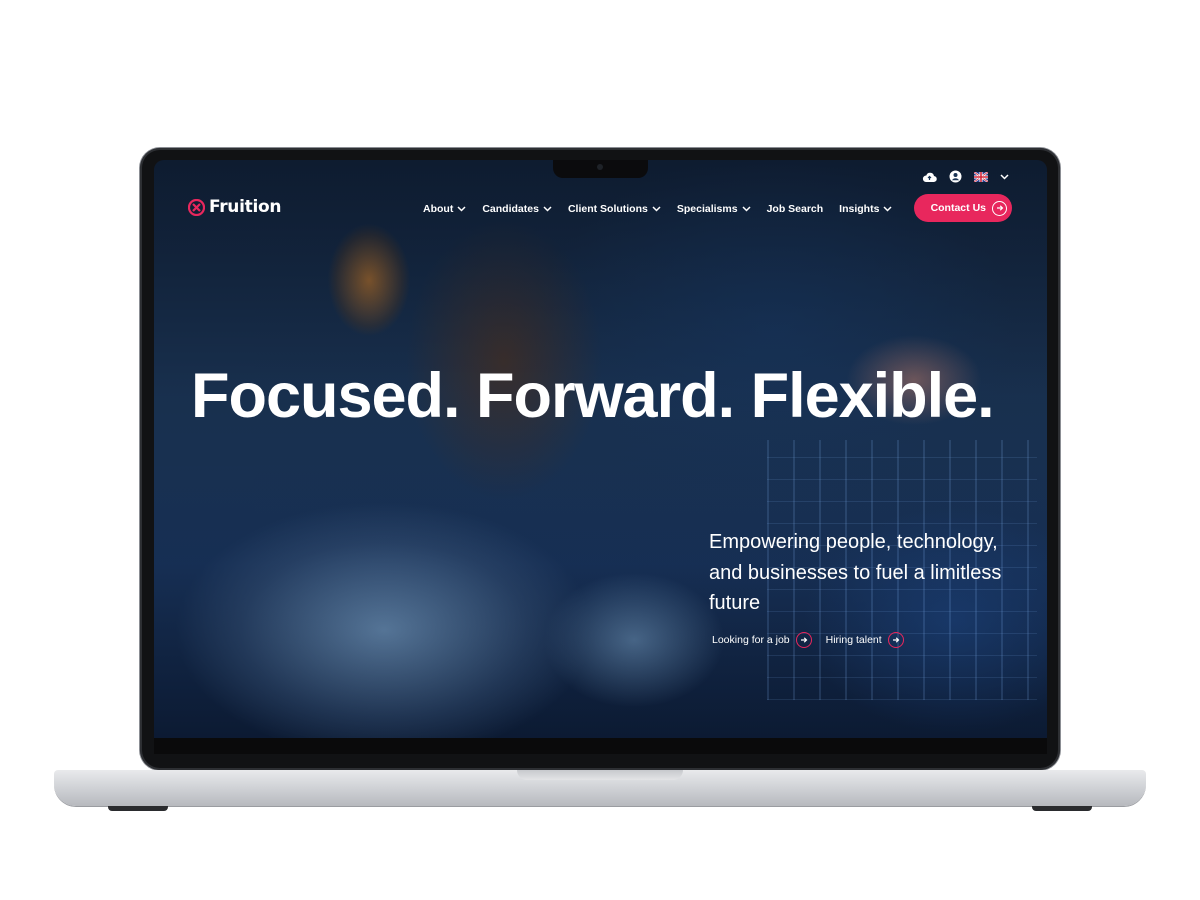 This screenshot has width=1200, height=900. What do you see at coordinates (438, 209) in the screenshot?
I see `nav-item-label: About` at bounding box center [438, 209].